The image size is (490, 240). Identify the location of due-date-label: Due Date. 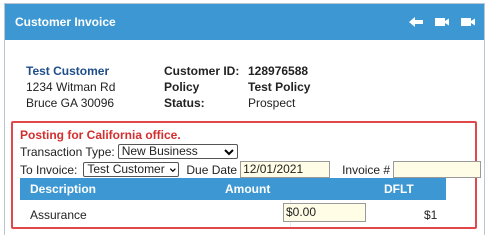
(212, 169).